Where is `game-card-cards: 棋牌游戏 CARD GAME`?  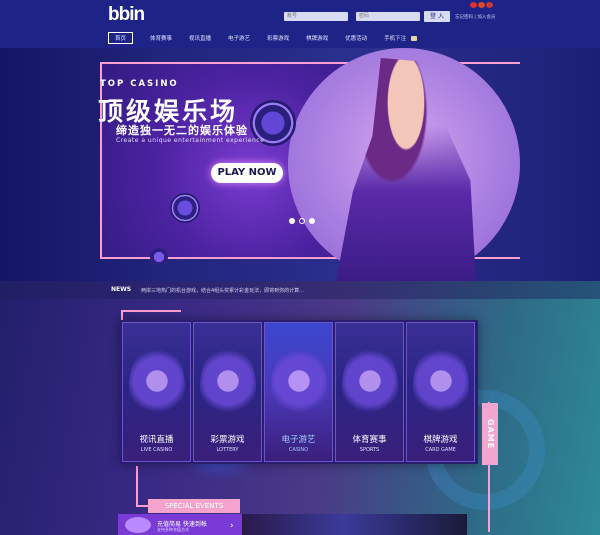
game-card-cards: 棋牌游戏 CARD GAME is located at coordinates (440, 392).